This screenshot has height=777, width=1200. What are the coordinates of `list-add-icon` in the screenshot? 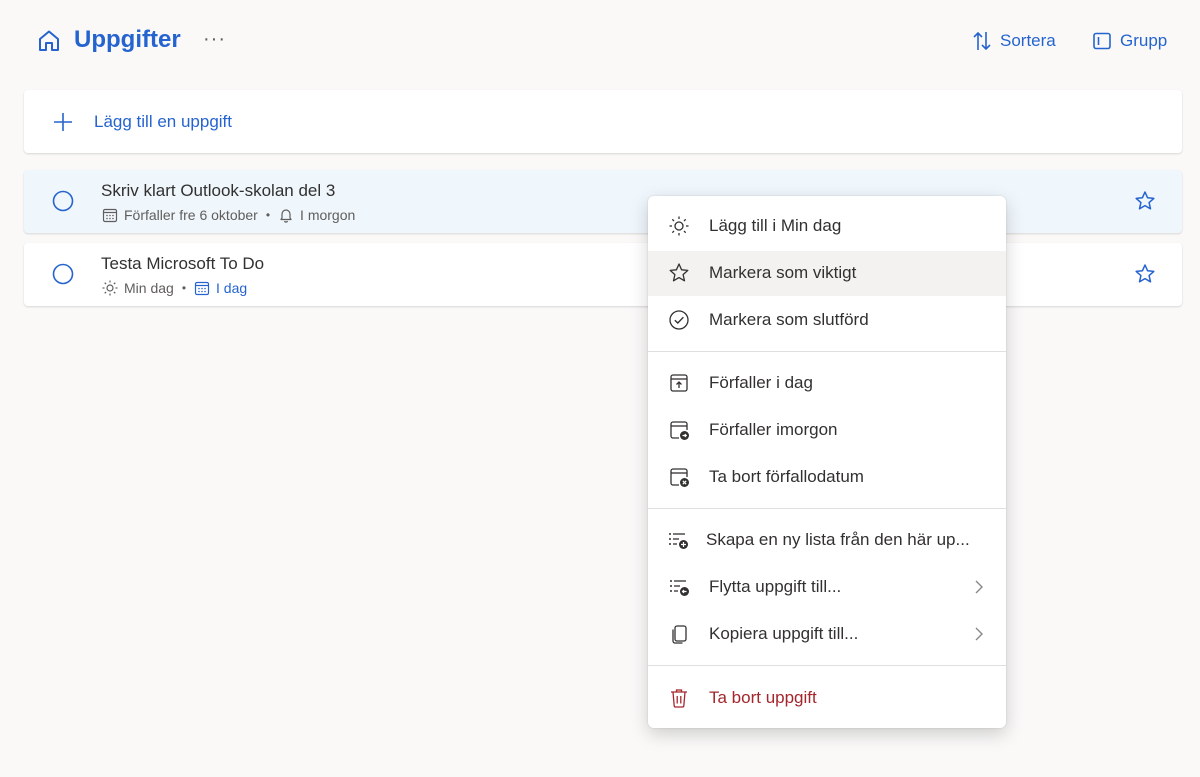 It's located at (678, 541).